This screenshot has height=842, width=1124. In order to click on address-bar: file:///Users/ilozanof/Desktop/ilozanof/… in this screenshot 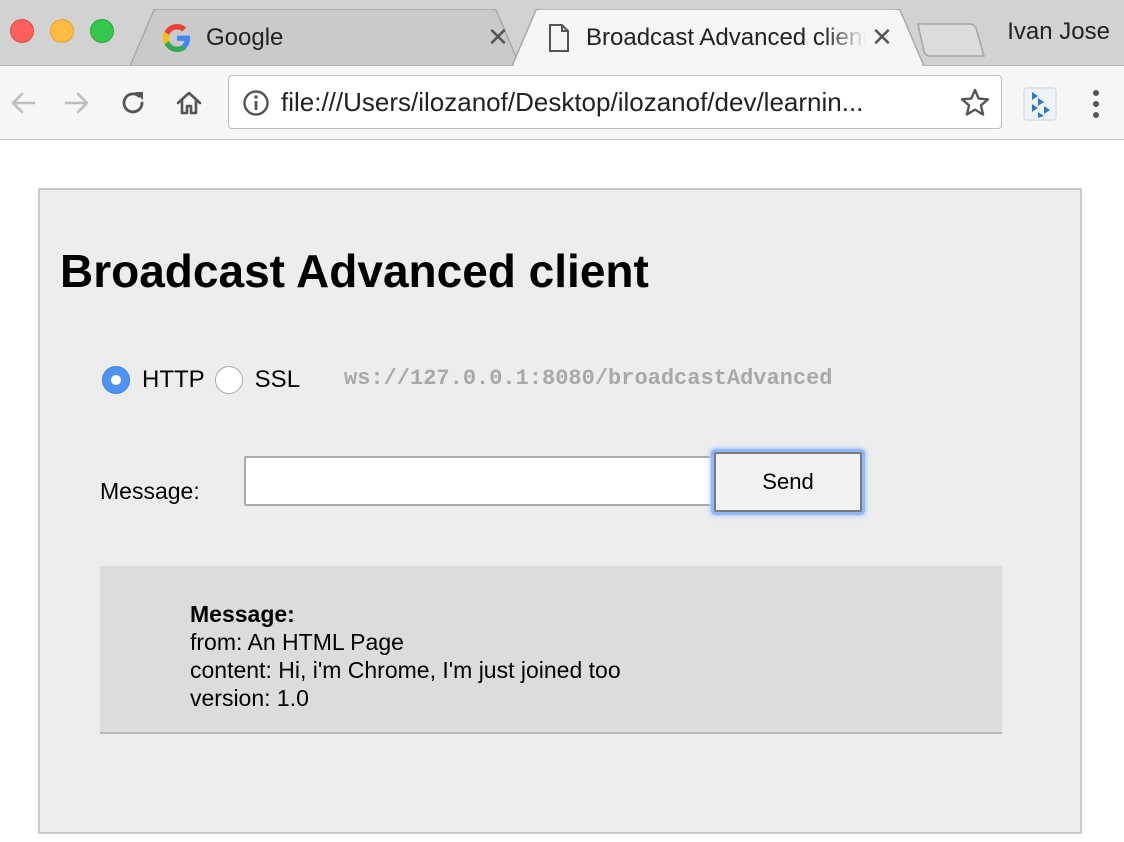, I will do `click(615, 102)`.